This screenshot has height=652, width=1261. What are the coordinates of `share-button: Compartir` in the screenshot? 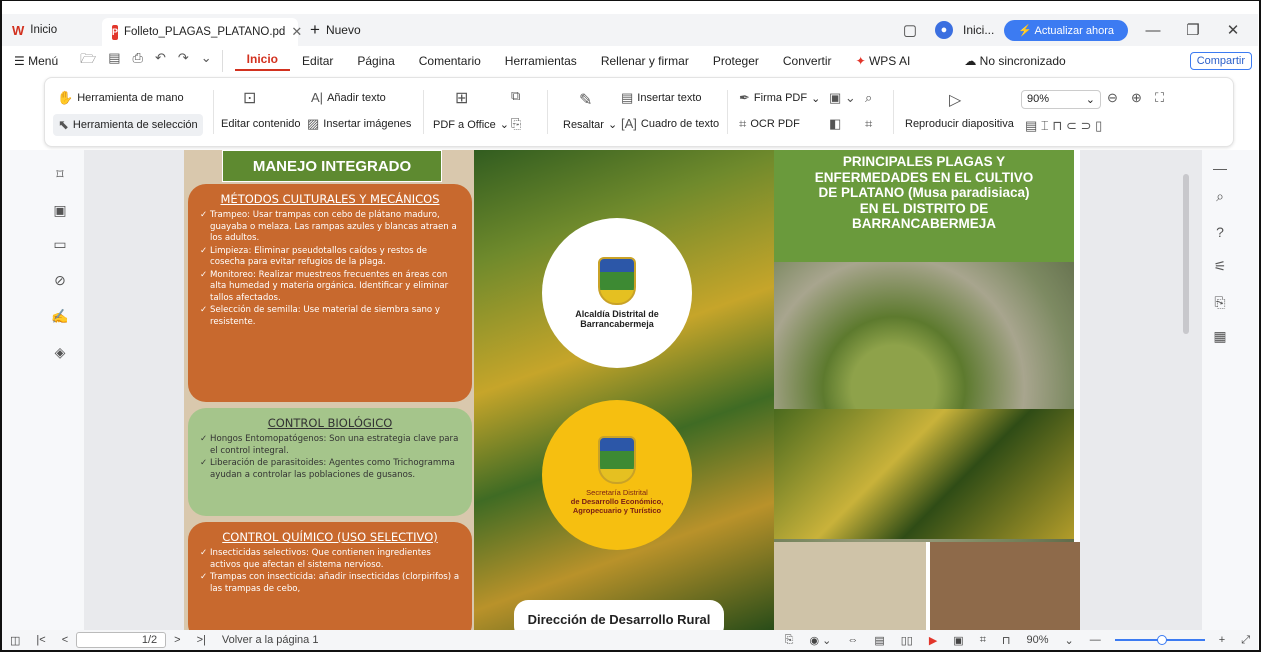 It's located at (1220, 61).